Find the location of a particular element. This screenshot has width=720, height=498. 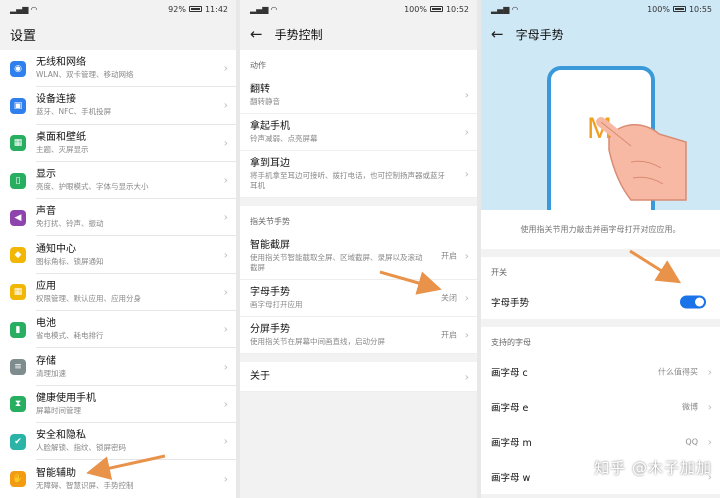

settings-item-subtitle: 无障碍、智慧识屏、手势控制 is located at coordinates (85, 485).